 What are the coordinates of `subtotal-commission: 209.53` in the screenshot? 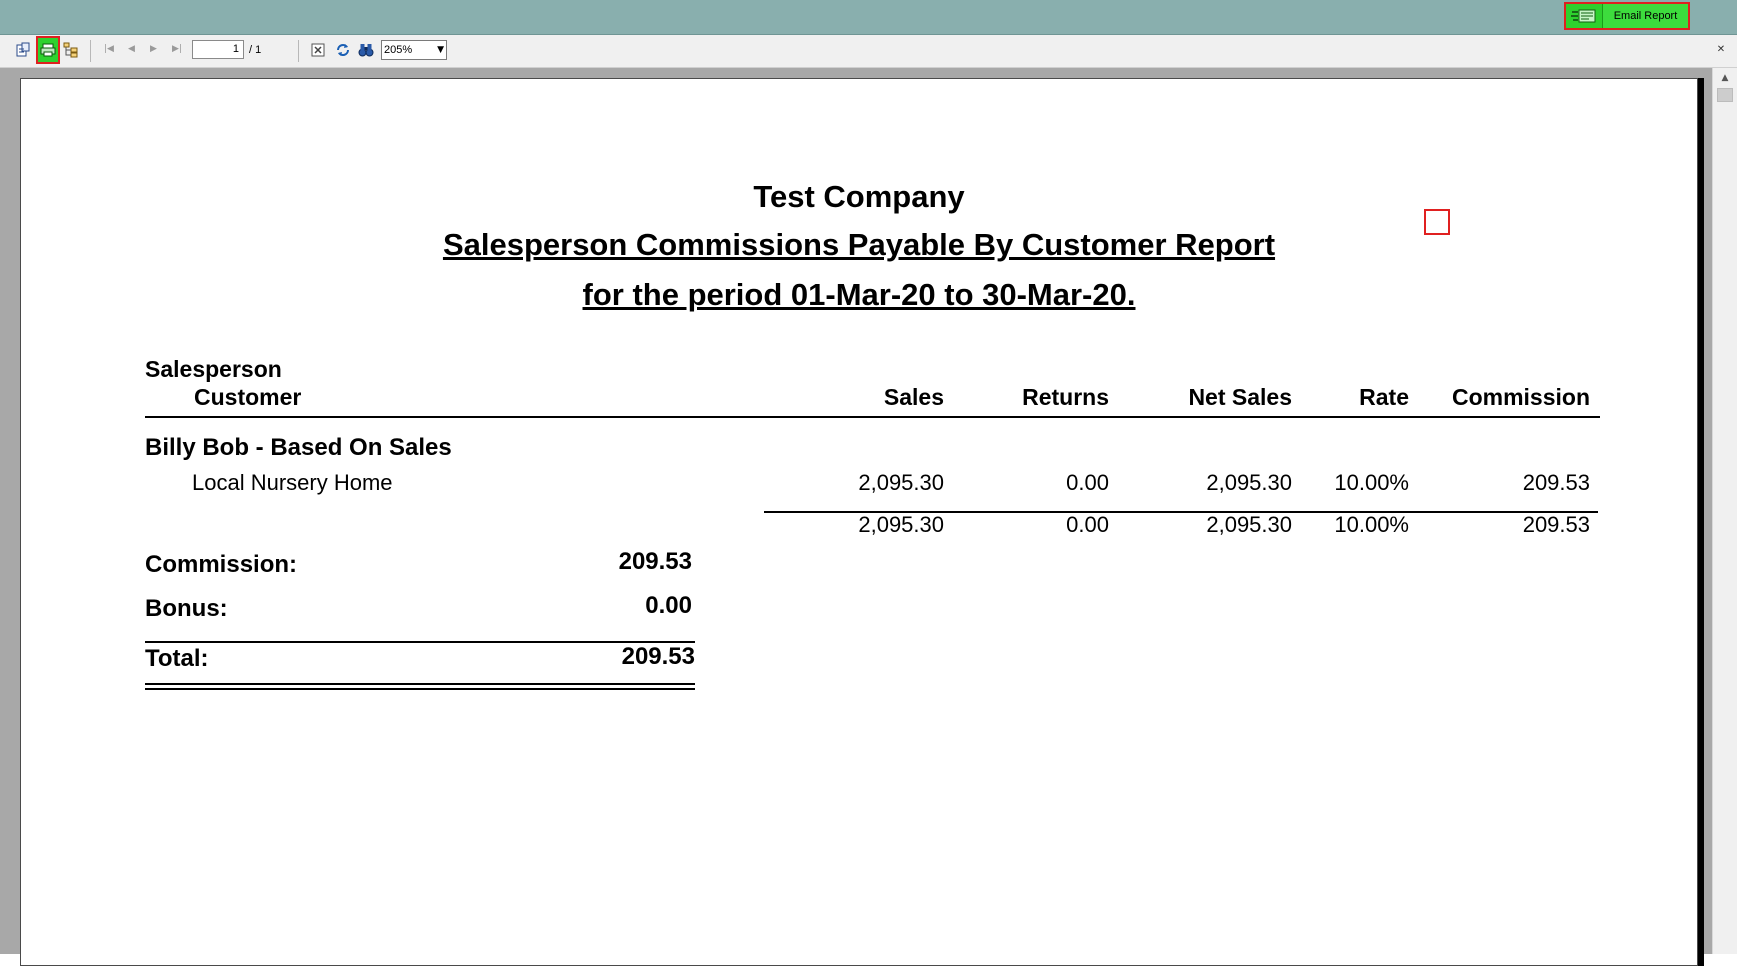 It's located at (1556, 524).